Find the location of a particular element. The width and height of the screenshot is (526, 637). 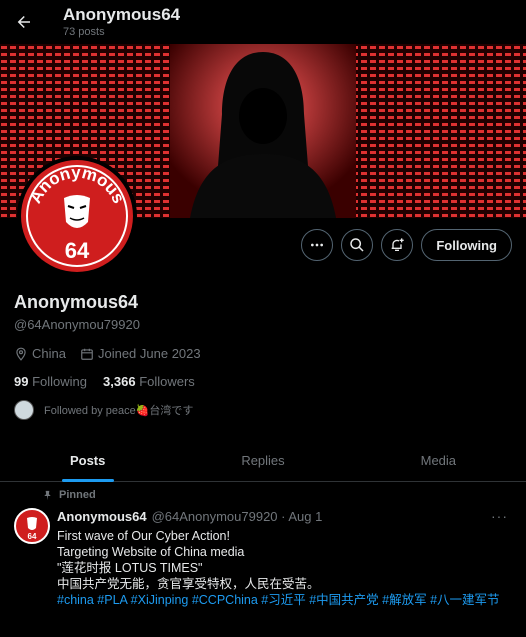

notifications-button is located at coordinates (397, 245).